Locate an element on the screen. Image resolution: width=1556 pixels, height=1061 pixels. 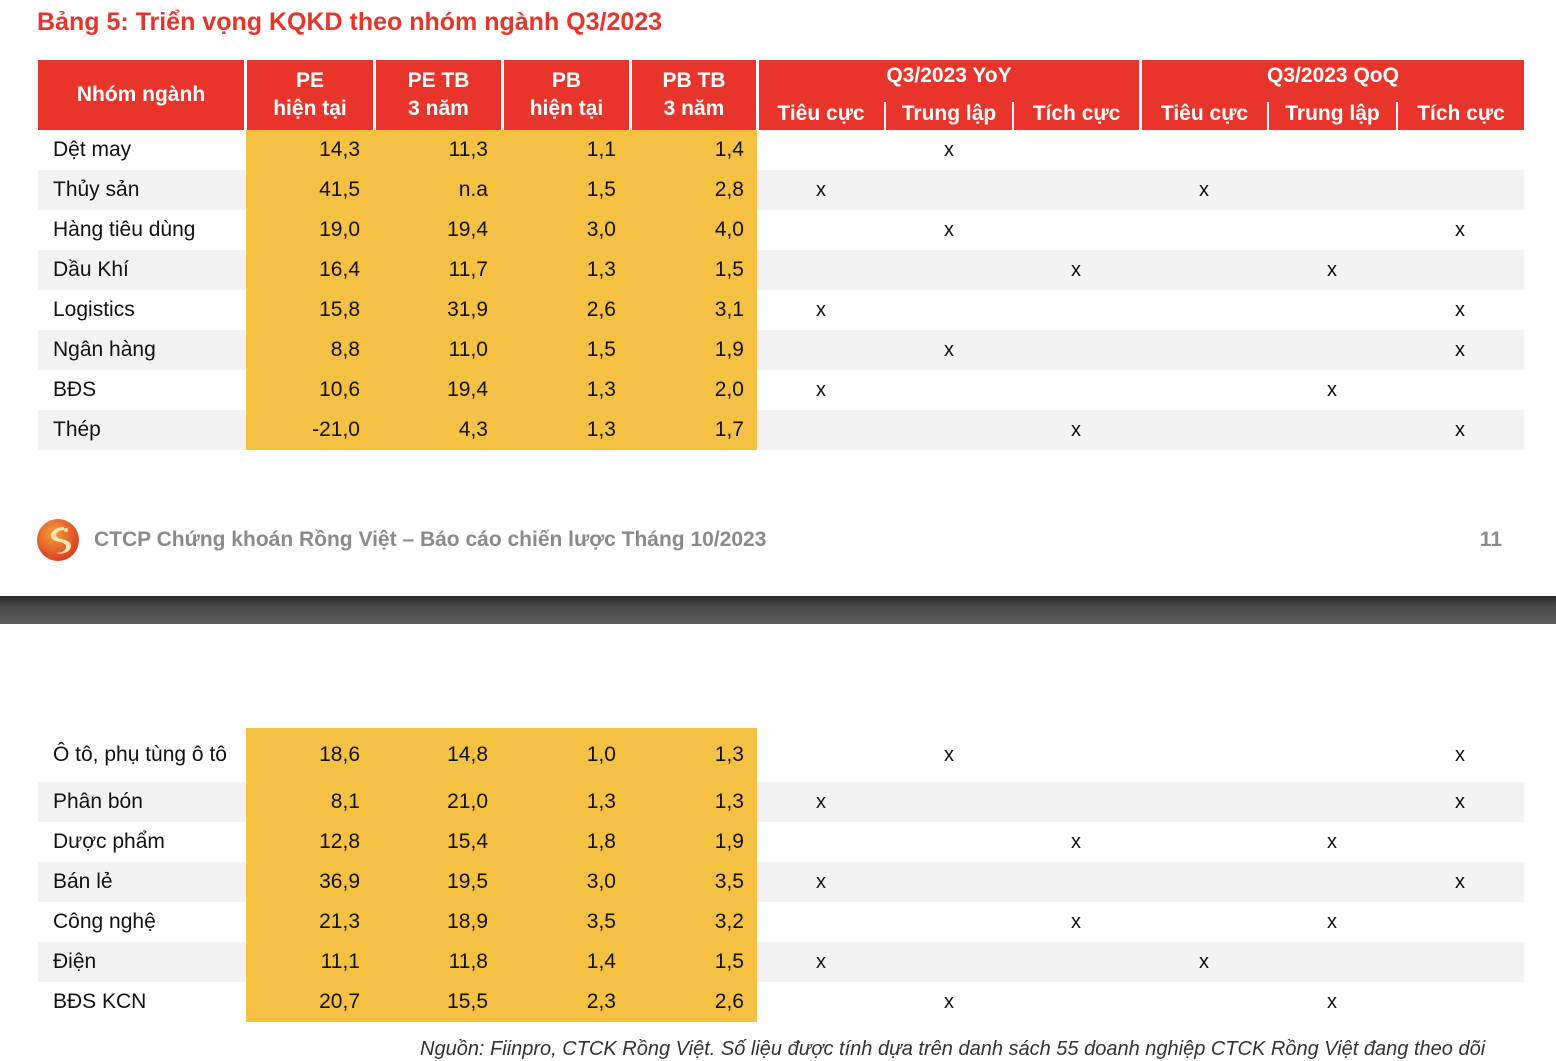
cell-pe: 10,6 is located at coordinates (339, 389).